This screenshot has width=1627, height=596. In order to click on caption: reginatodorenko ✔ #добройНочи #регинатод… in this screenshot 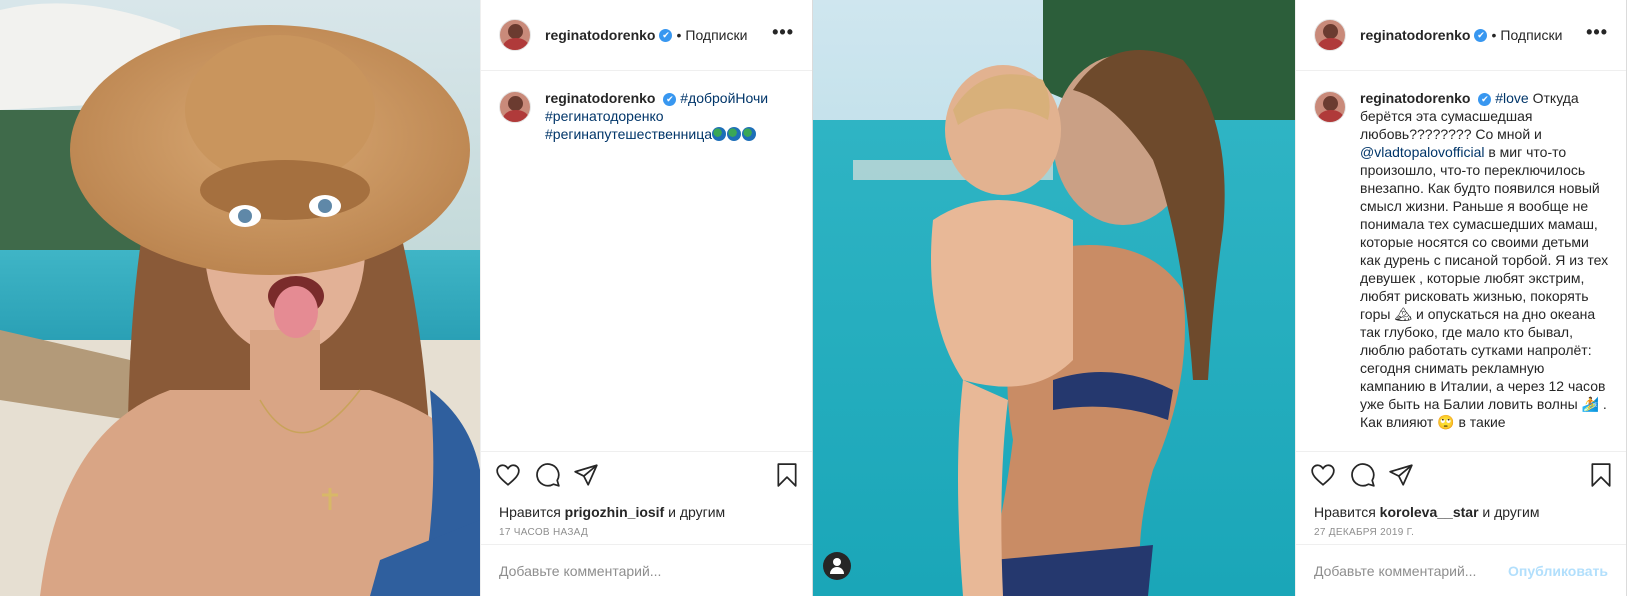, I will do `click(647, 116)`.